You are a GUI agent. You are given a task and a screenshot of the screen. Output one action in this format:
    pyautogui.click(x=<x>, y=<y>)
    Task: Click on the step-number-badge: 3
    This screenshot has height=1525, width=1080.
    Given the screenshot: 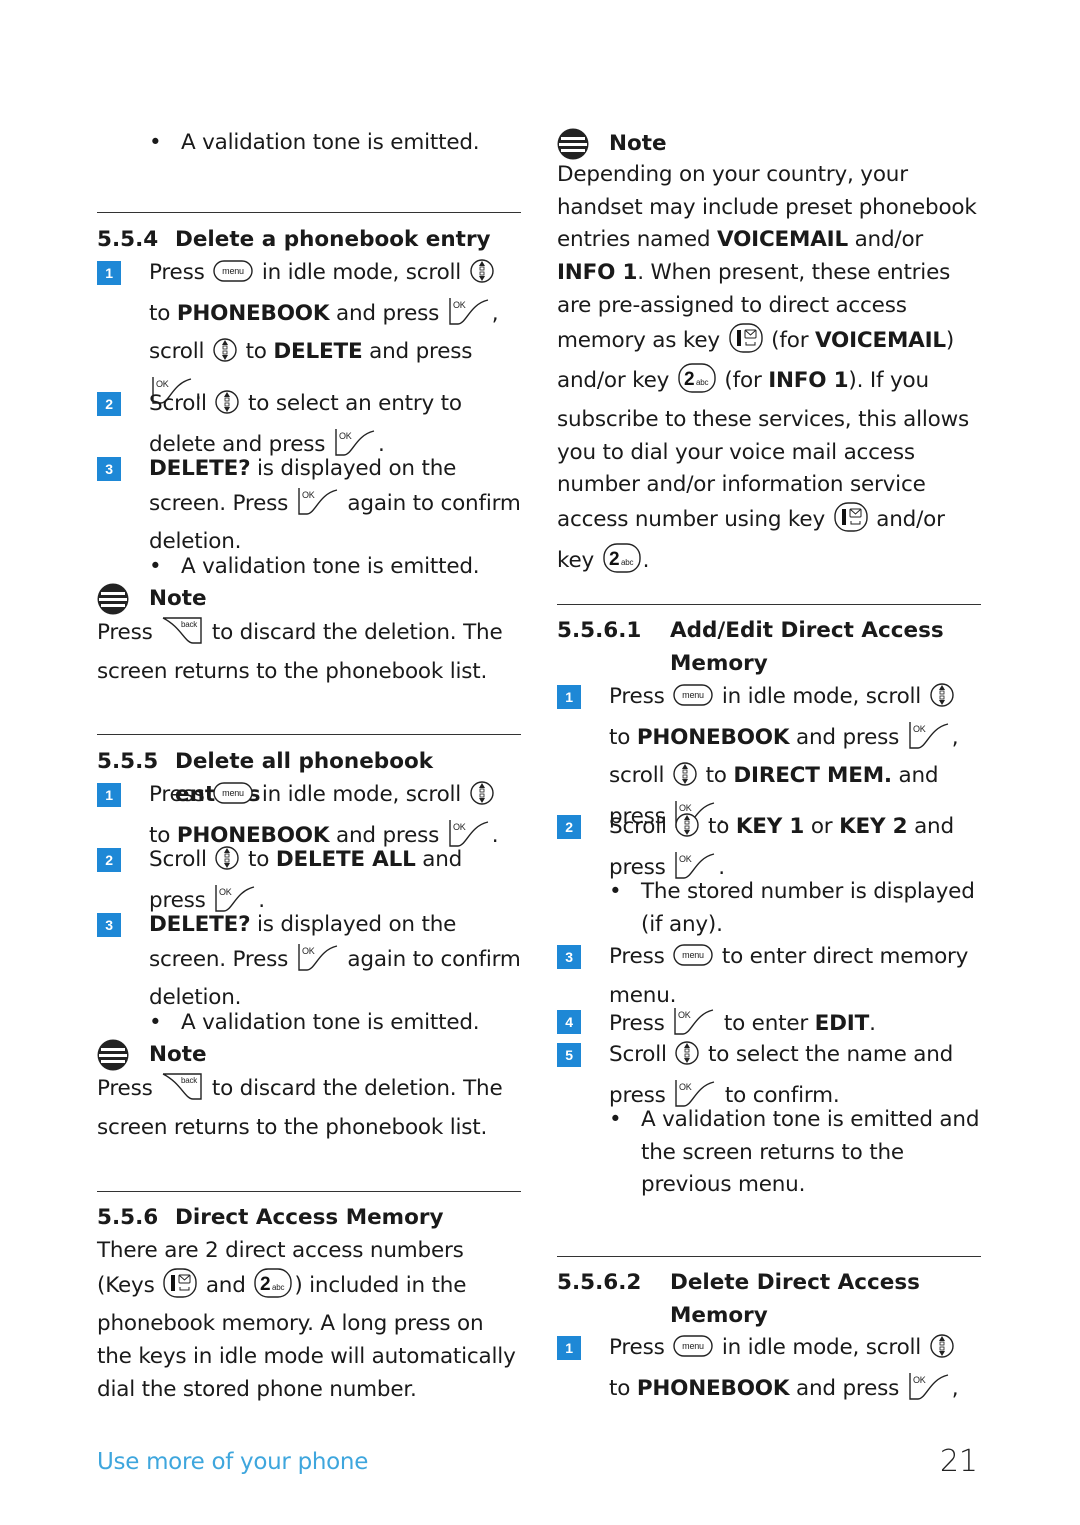 What is the action you would take?
    pyautogui.click(x=569, y=957)
    